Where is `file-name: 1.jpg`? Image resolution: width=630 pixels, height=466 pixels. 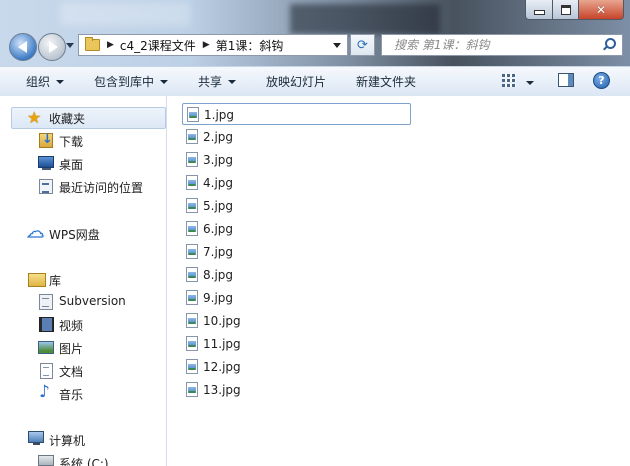
file-name: 1.jpg is located at coordinates (219, 115).